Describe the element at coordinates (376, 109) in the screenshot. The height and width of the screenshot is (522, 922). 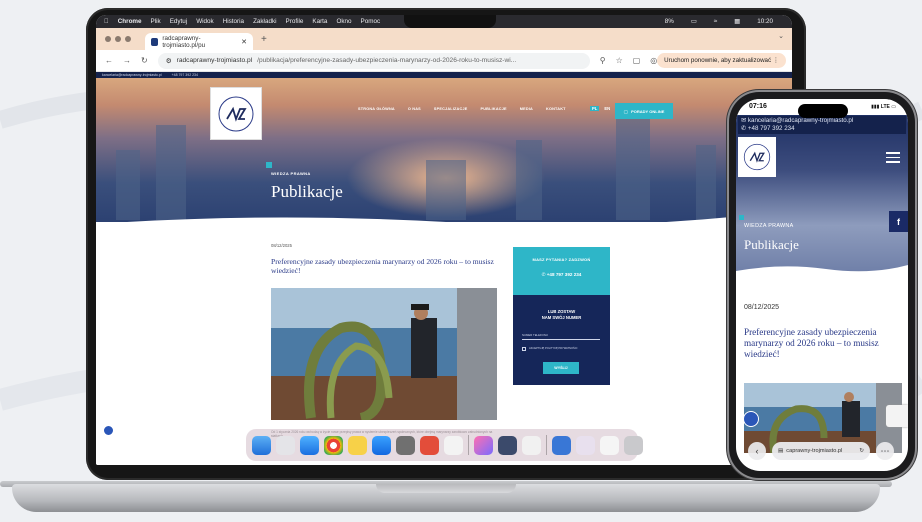
I see `nav-strona-glowna: STRONA GŁÓWNA` at that location.